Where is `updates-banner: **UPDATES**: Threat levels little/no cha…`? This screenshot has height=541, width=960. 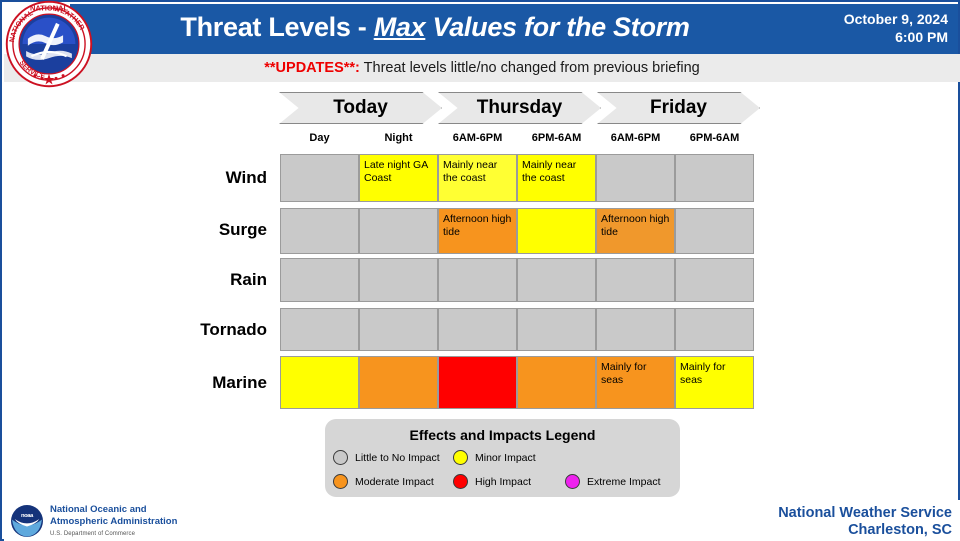
updates-banner: **UPDATES**: Threat levels little/no cha… is located at coordinates (482, 68).